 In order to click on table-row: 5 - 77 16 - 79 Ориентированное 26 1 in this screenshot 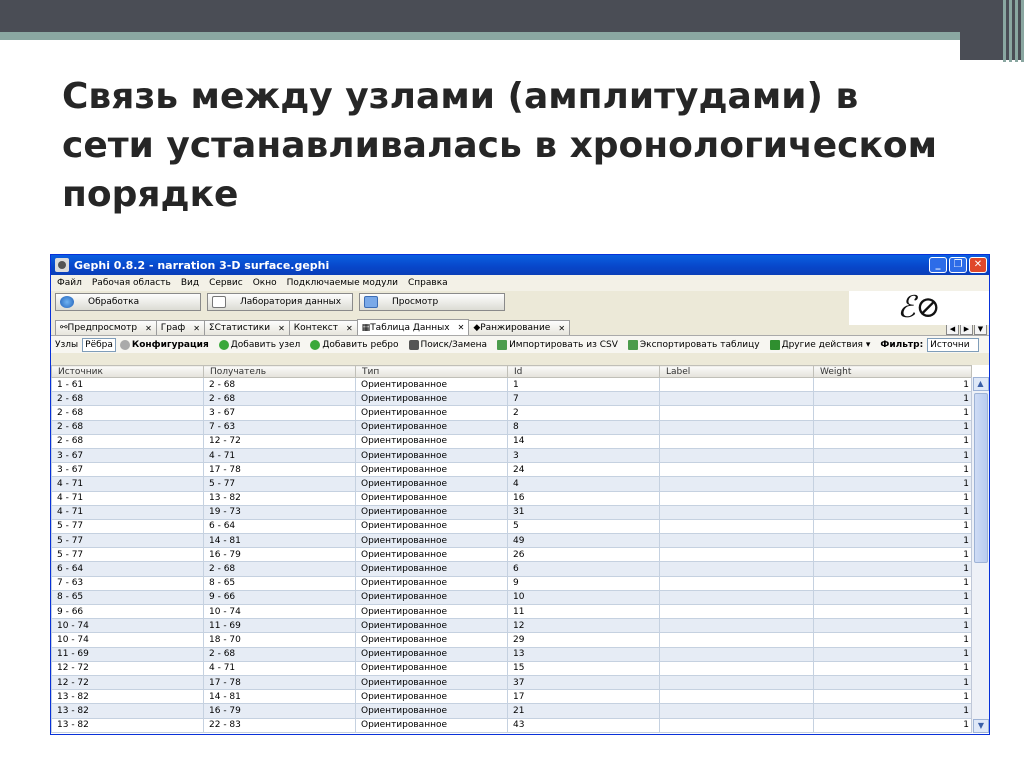, I will do `click(511, 555)`.